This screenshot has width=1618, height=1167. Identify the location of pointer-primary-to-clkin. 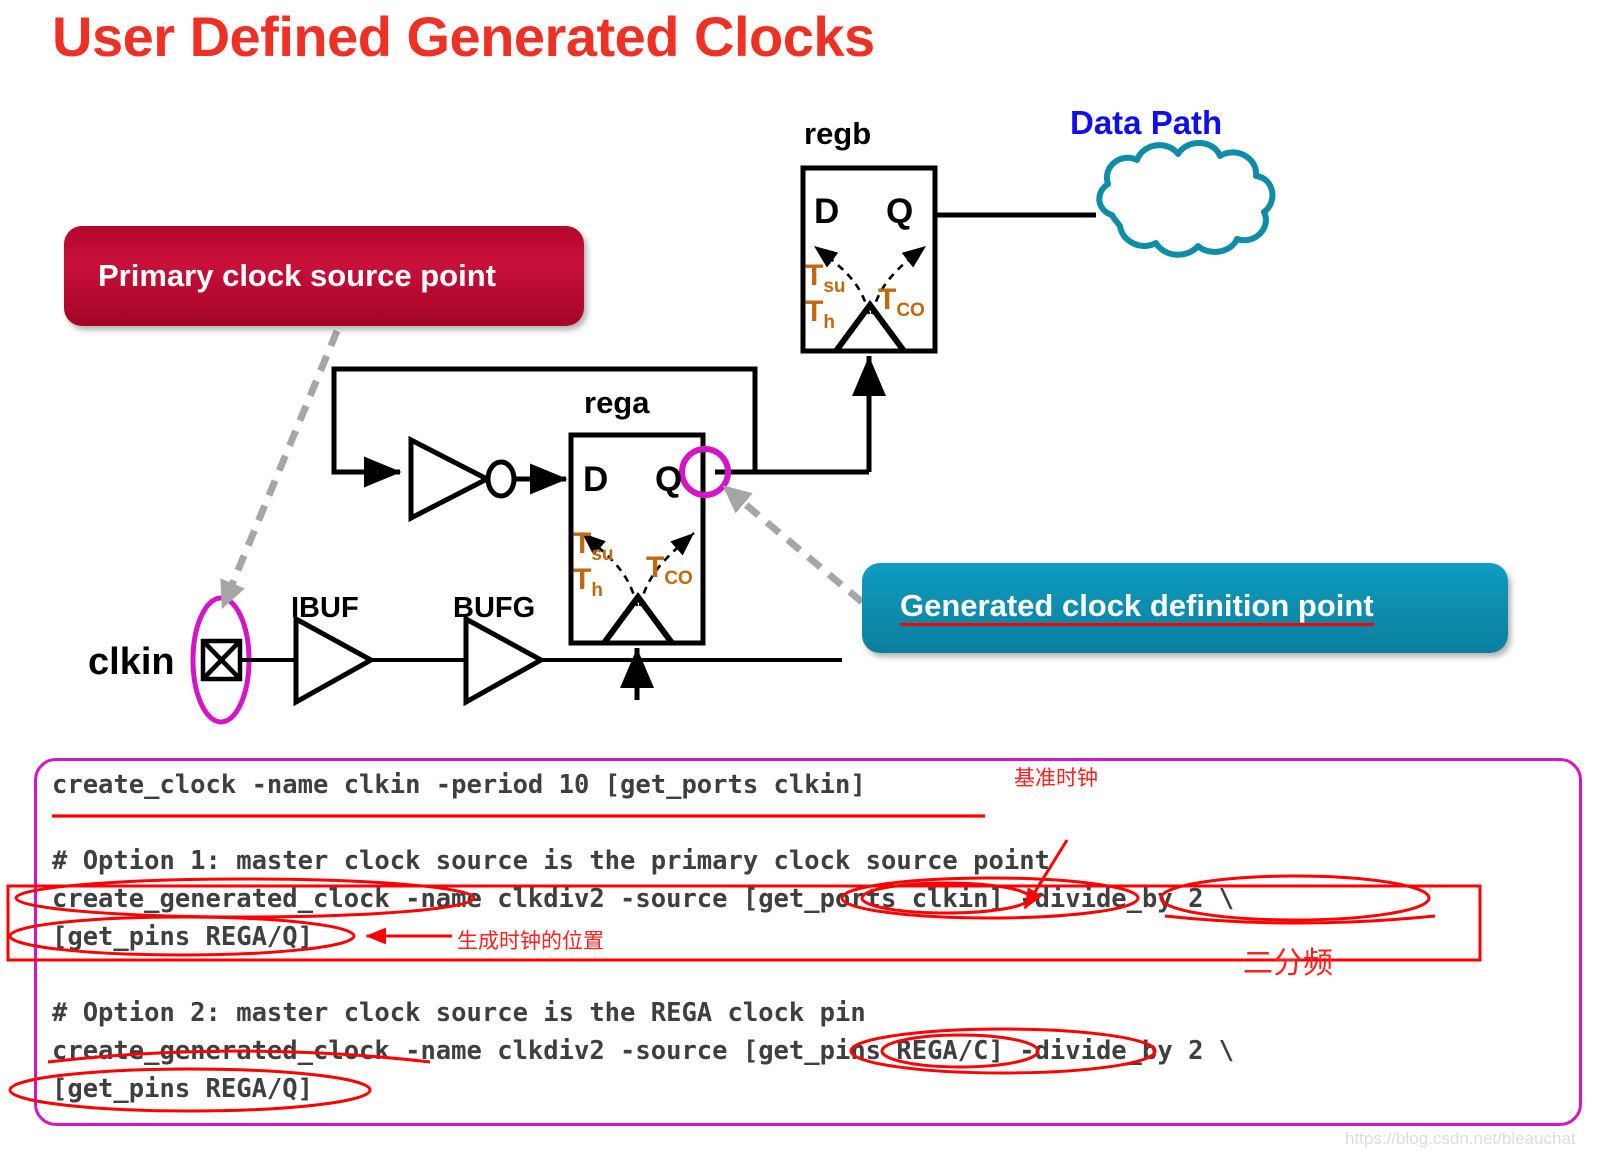
(280, 469).